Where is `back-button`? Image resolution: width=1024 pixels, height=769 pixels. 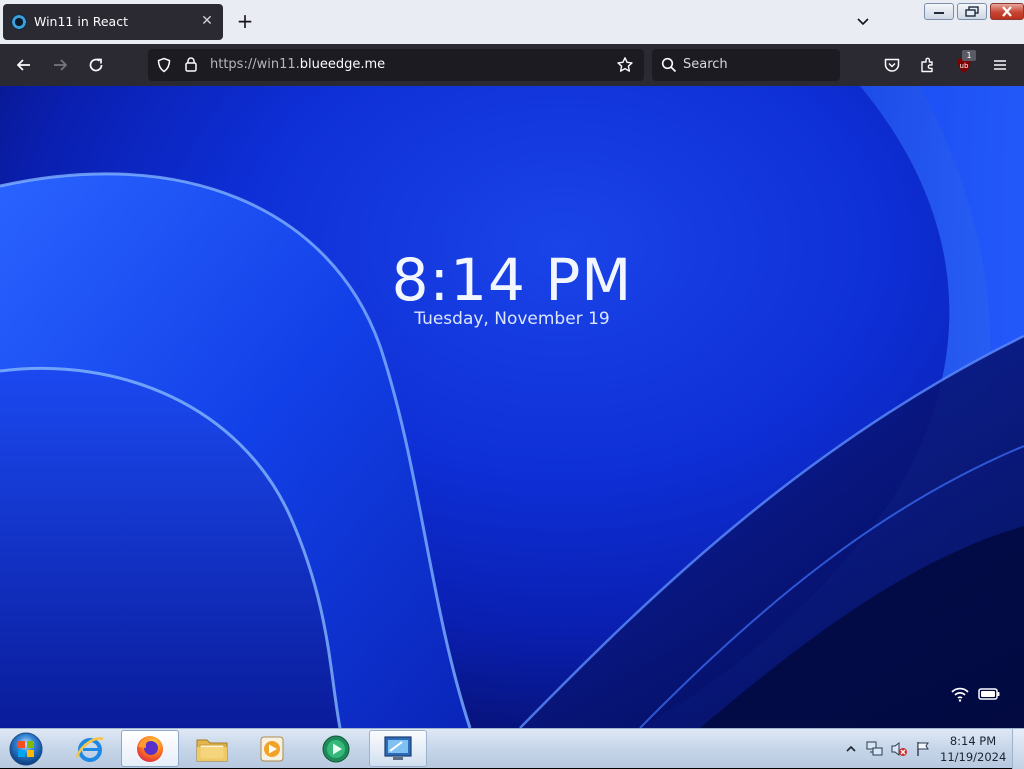 back-button is located at coordinates (24, 65).